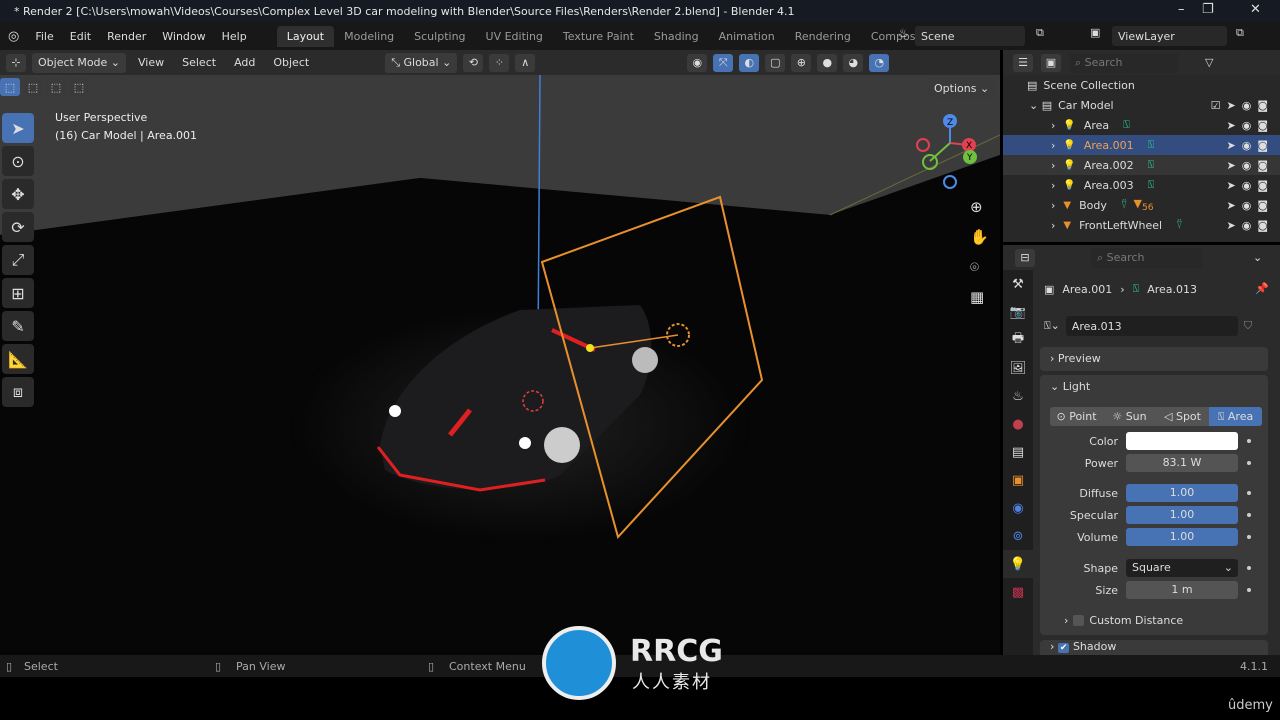  I want to click on options-button: Options ⌄, so click(962, 88).